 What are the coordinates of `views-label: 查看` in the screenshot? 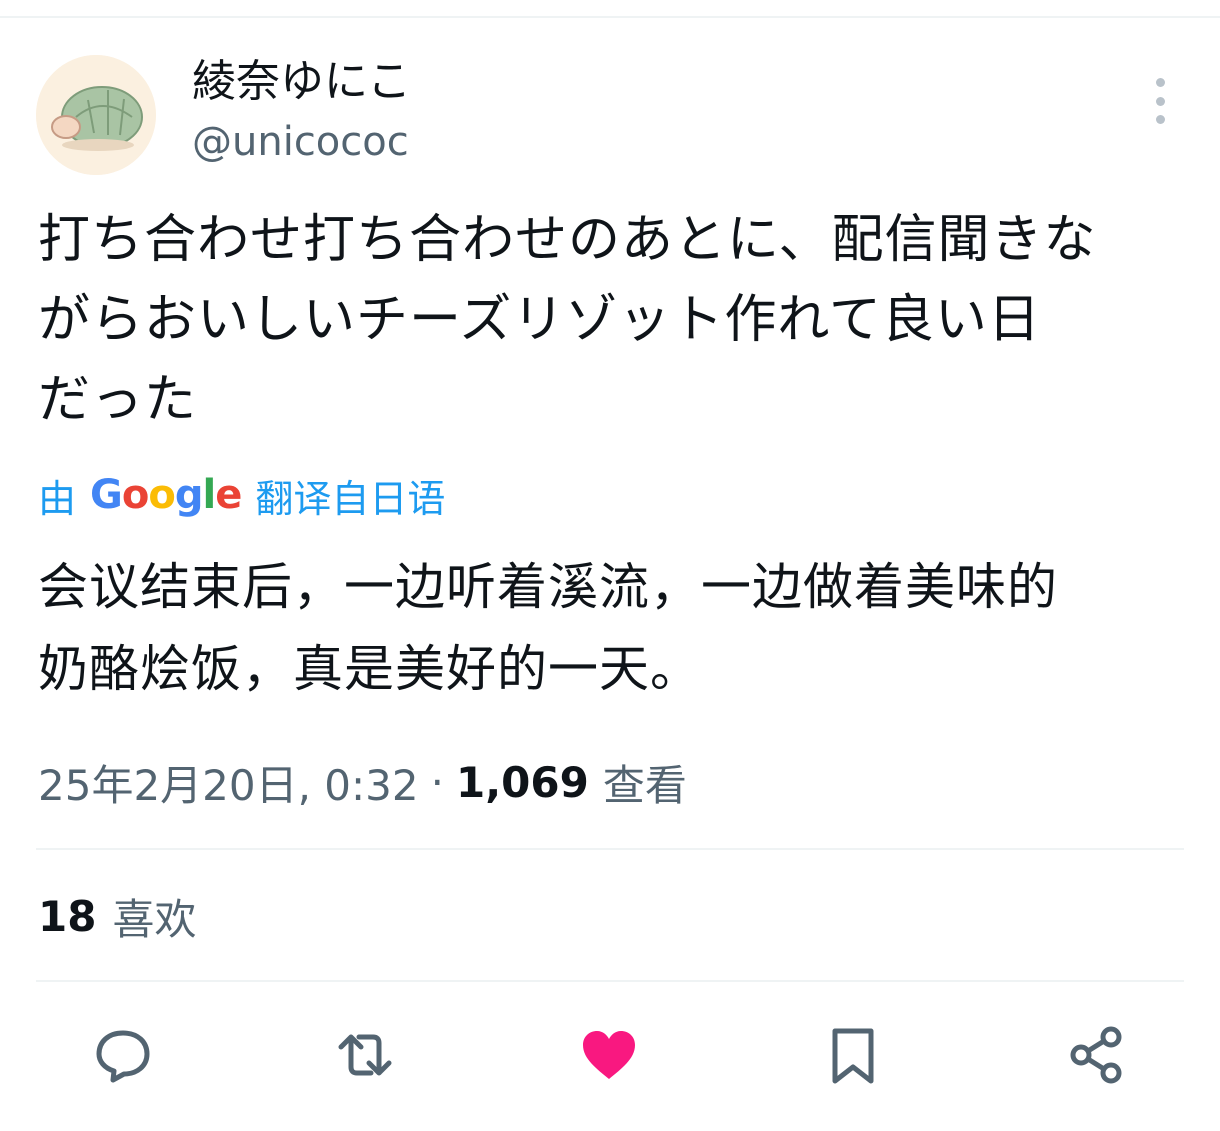 It's located at (644, 785).